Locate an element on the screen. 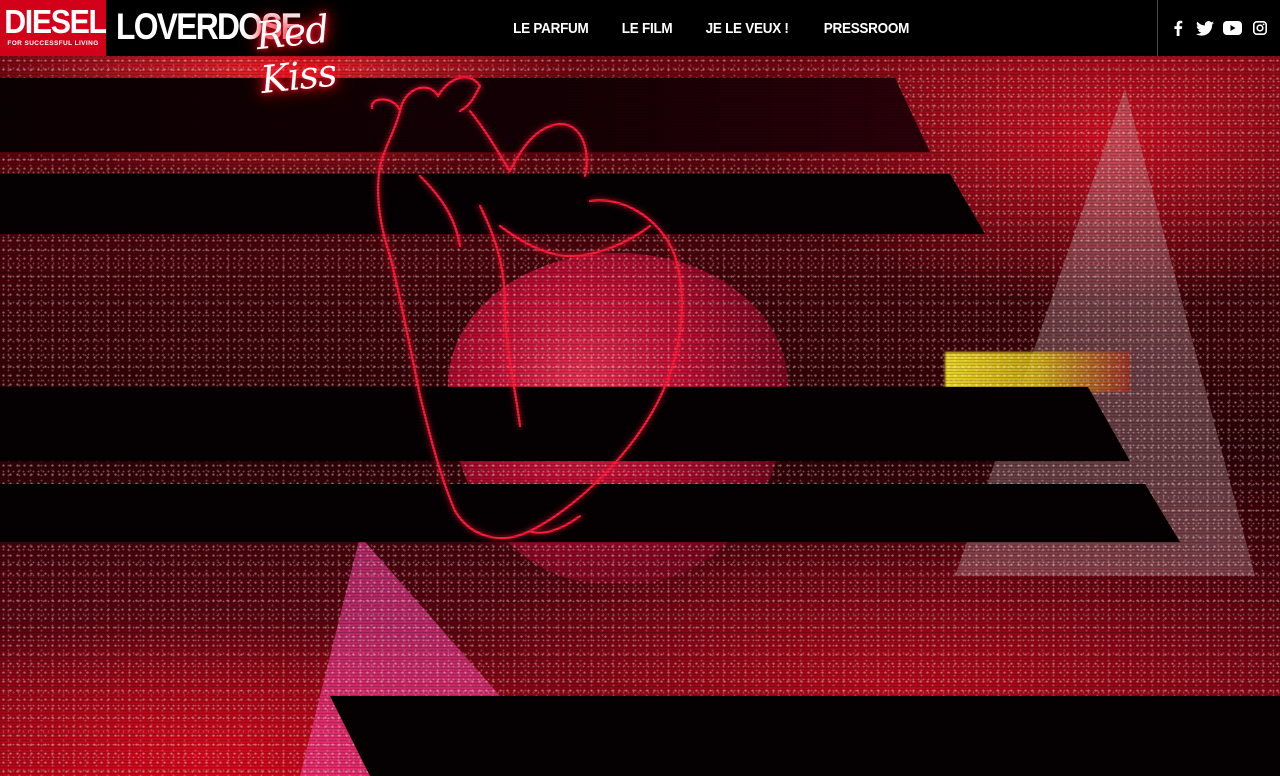  facebook-icon is located at coordinates (1178, 28).